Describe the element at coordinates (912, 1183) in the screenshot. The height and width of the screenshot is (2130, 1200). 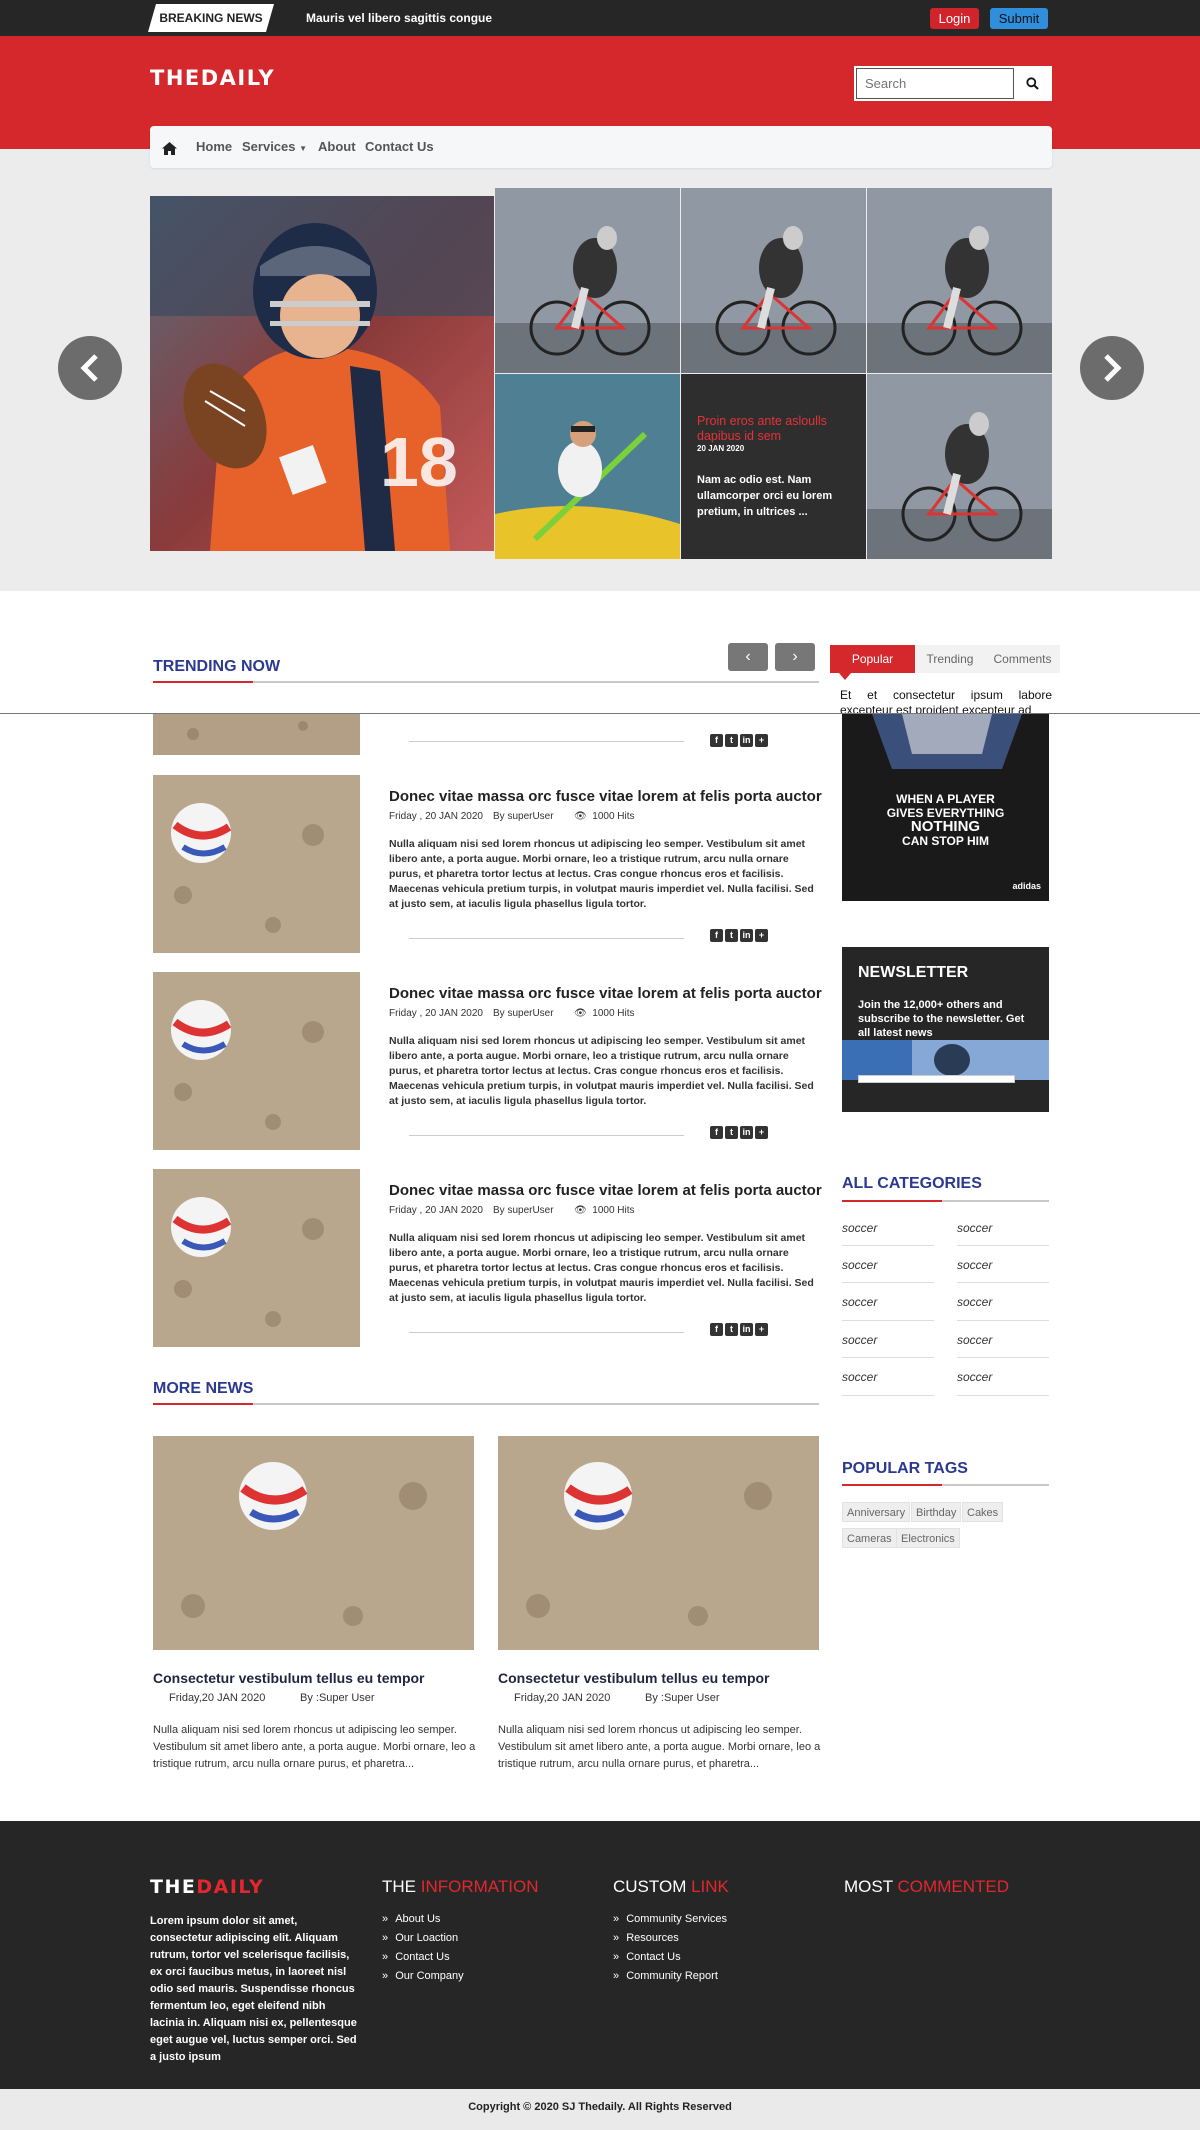
I see `categories-title: ALL CATEGORIES` at that location.